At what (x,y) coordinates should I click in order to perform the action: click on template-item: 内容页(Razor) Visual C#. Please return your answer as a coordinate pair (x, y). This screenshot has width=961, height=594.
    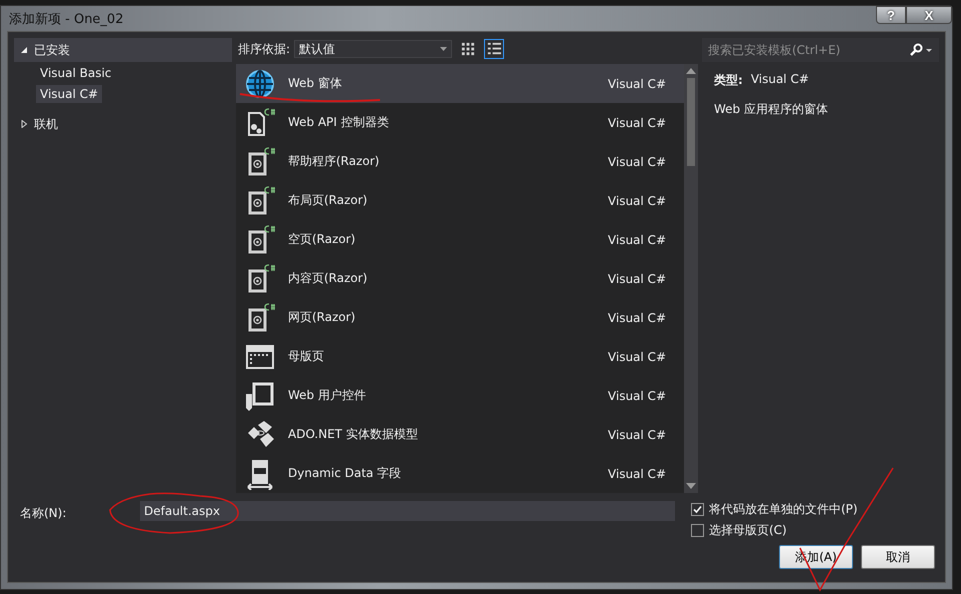
    Looking at the image, I should click on (460, 278).